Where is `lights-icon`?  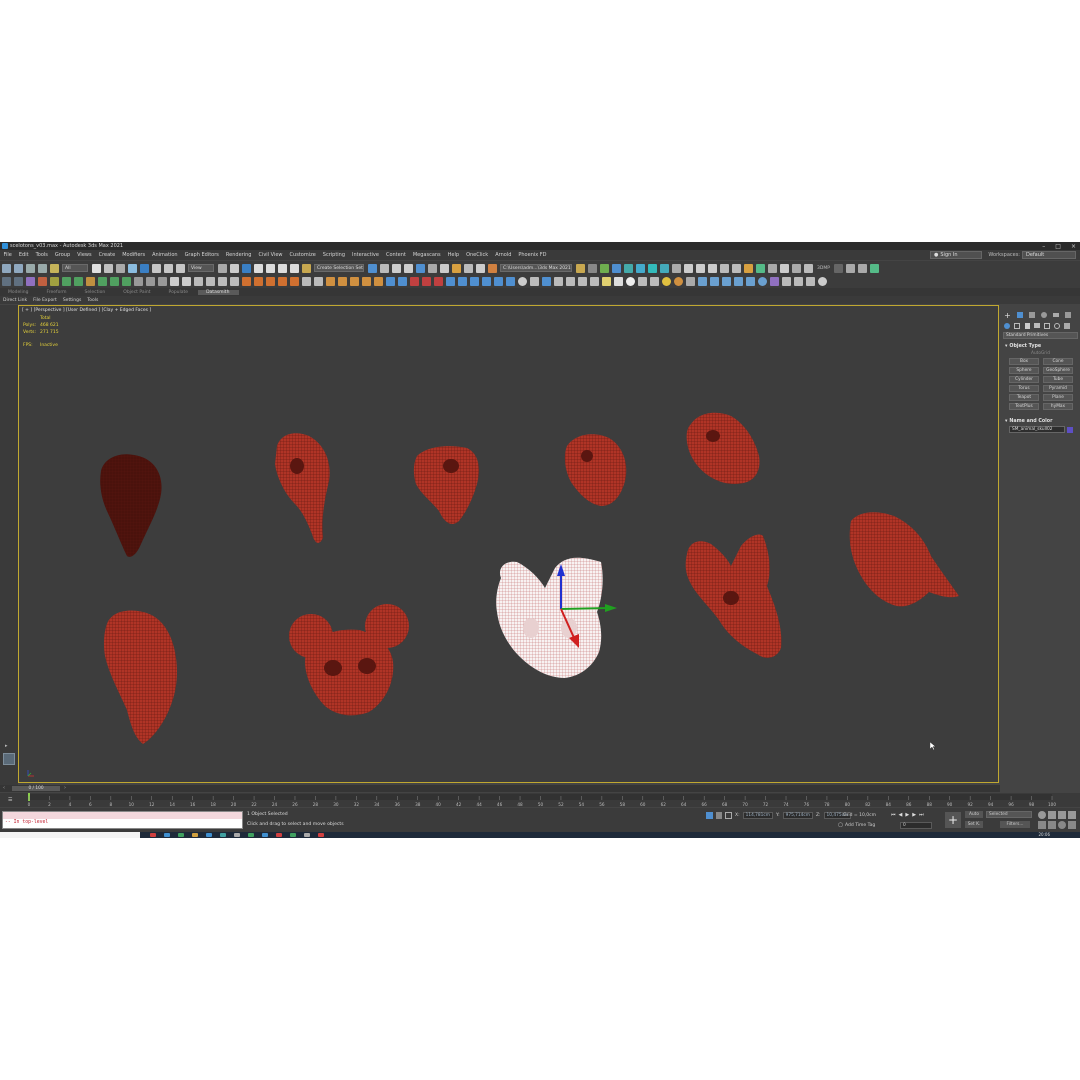 lights-icon is located at coordinates (1027, 325).